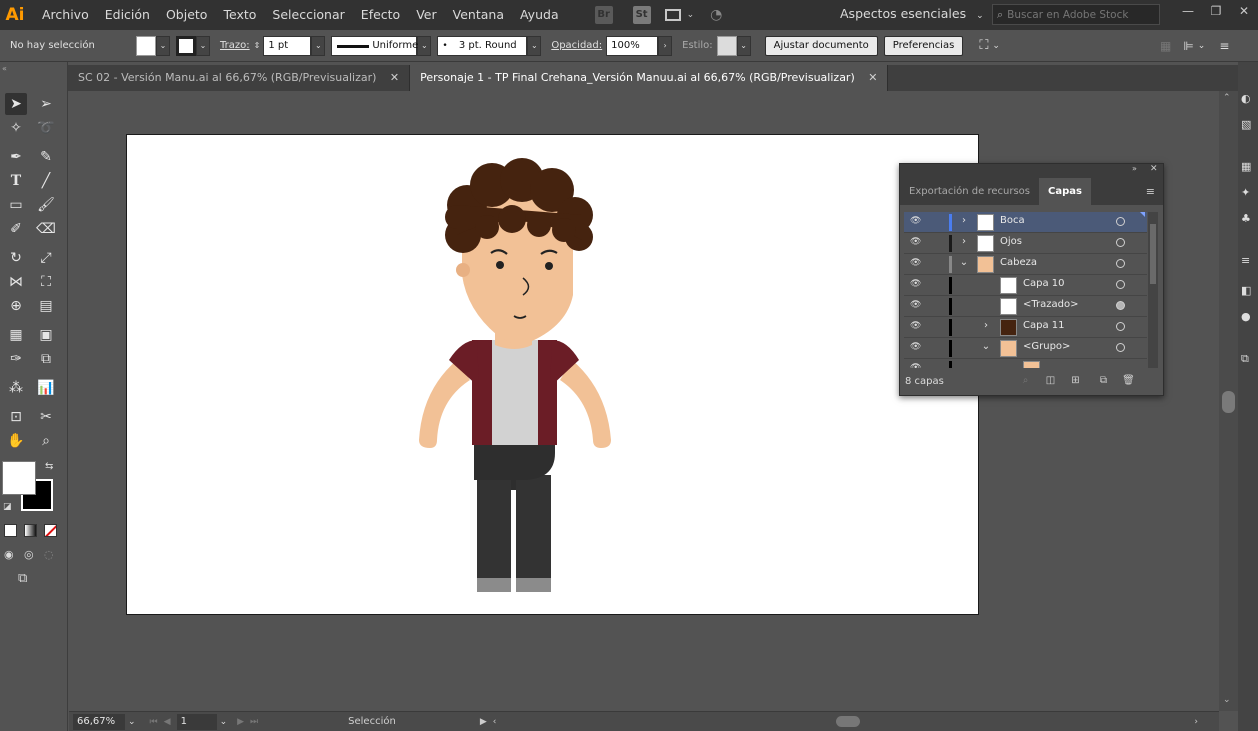 This screenshot has height=731, width=1258. Describe the element at coordinates (1245, 192) in the screenshot. I see `brushes-panel-icon: ✦` at that location.